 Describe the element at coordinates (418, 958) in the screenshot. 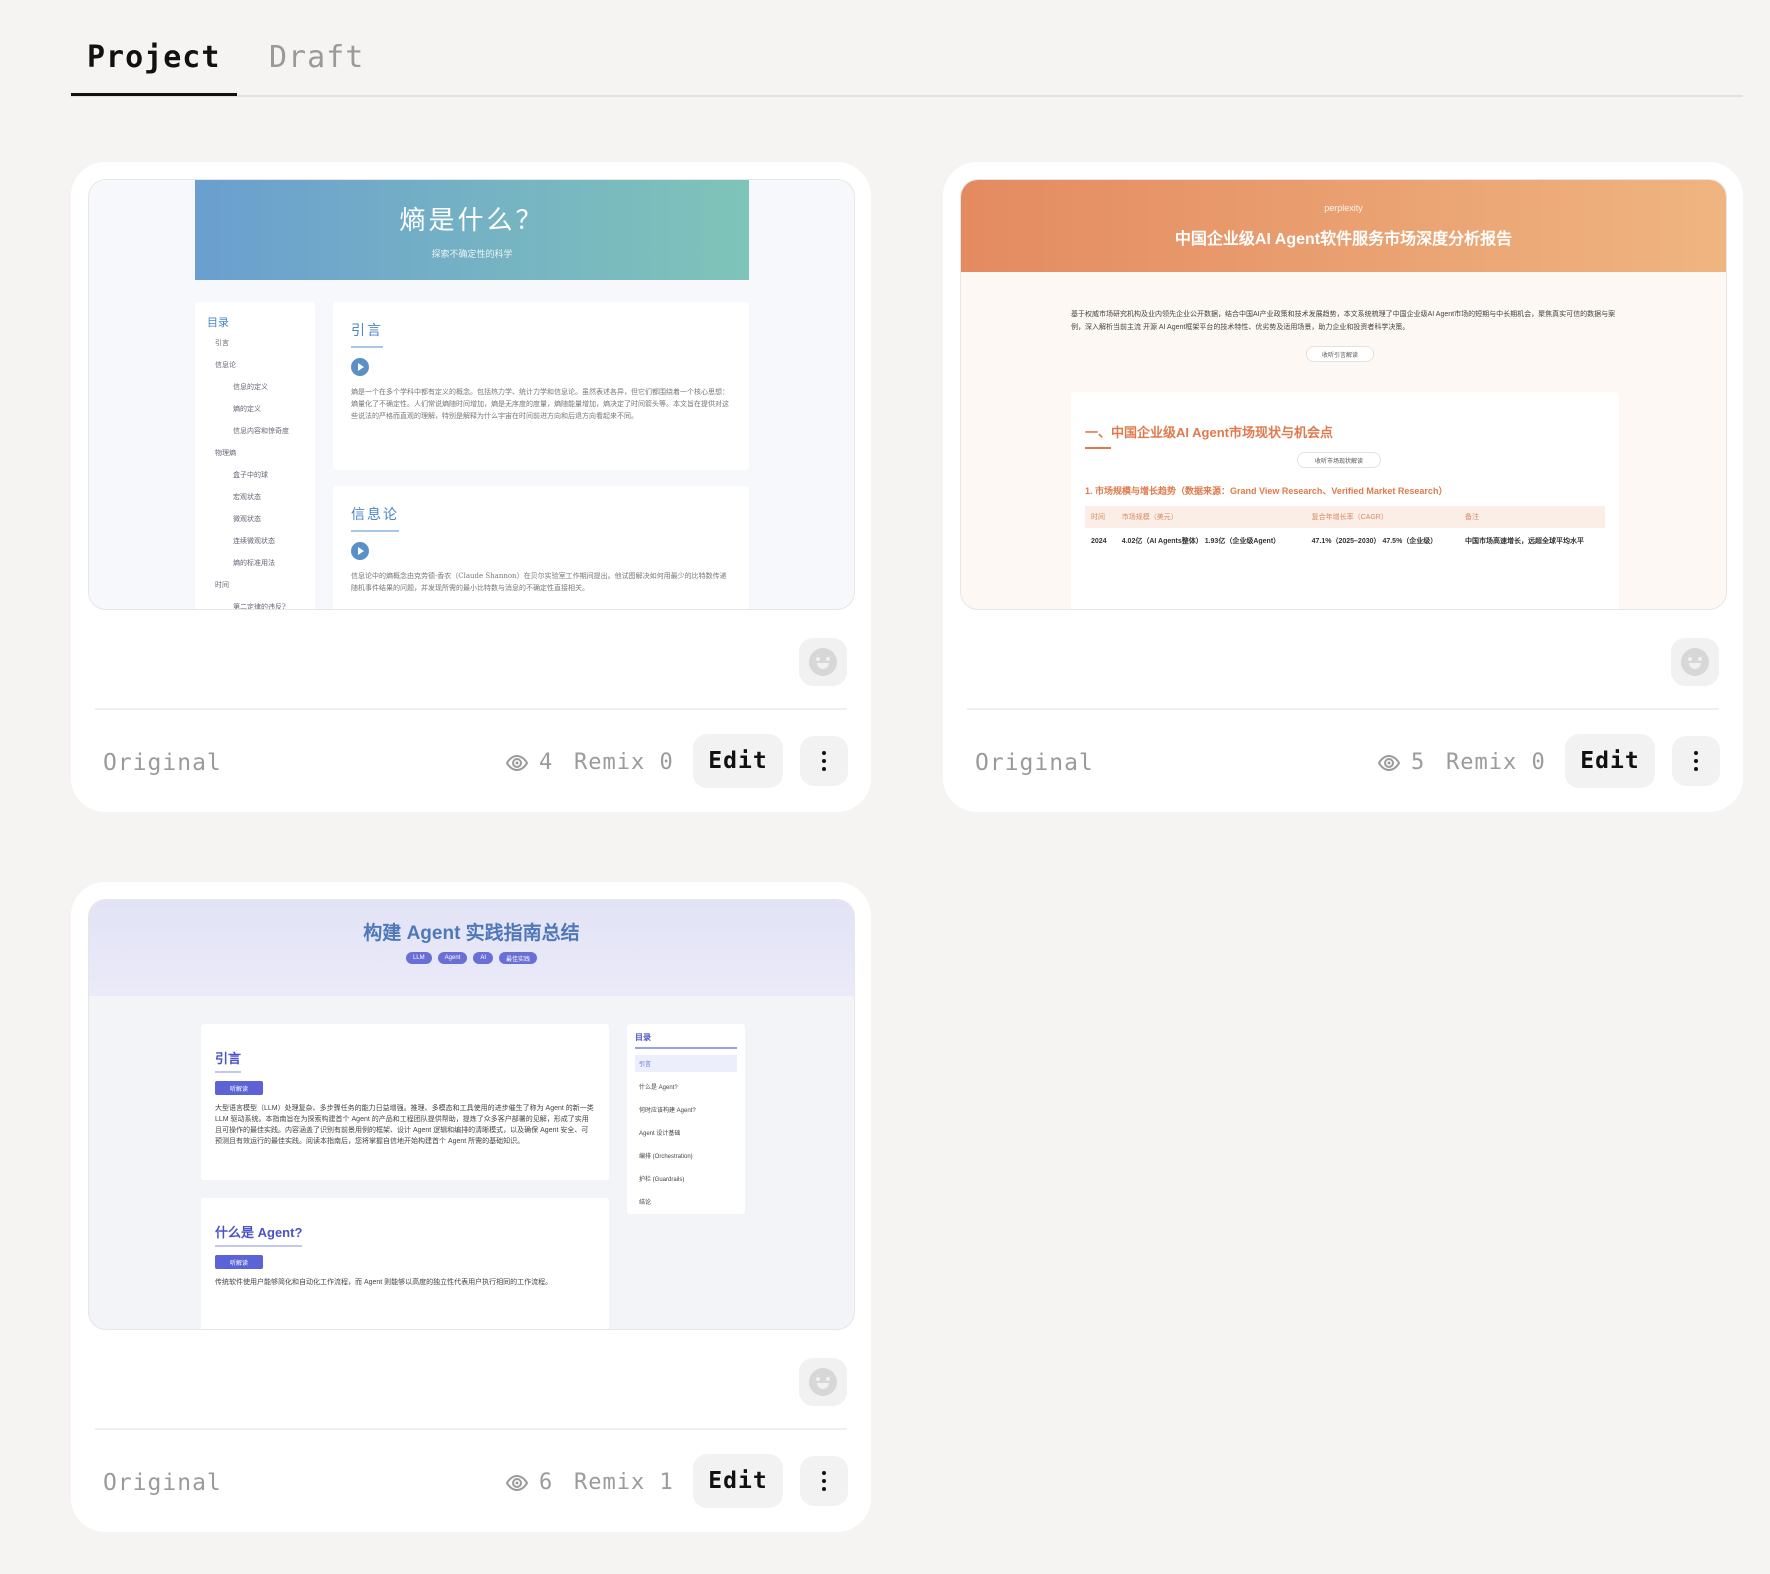

I see `tag: LLM` at that location.